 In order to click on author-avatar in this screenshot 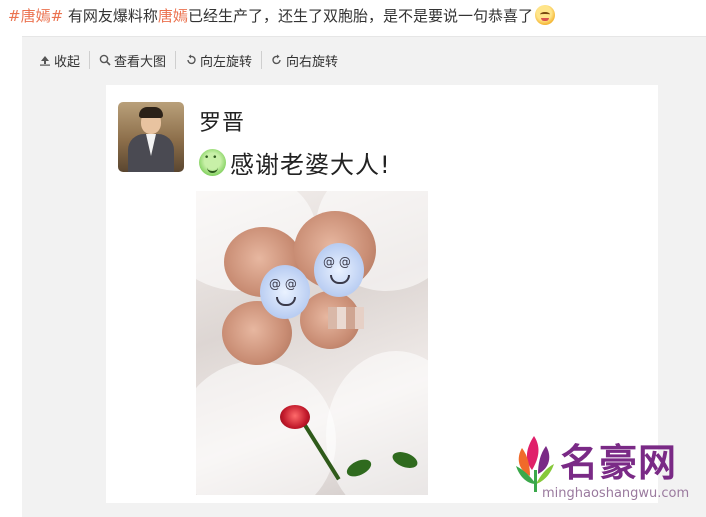, I will do `click(151, 137)`.